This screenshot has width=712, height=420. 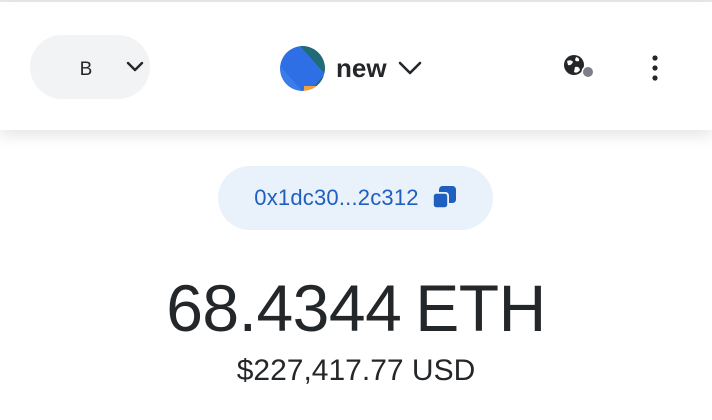 I want to click on account-name: new, so click(x=361, y=67).